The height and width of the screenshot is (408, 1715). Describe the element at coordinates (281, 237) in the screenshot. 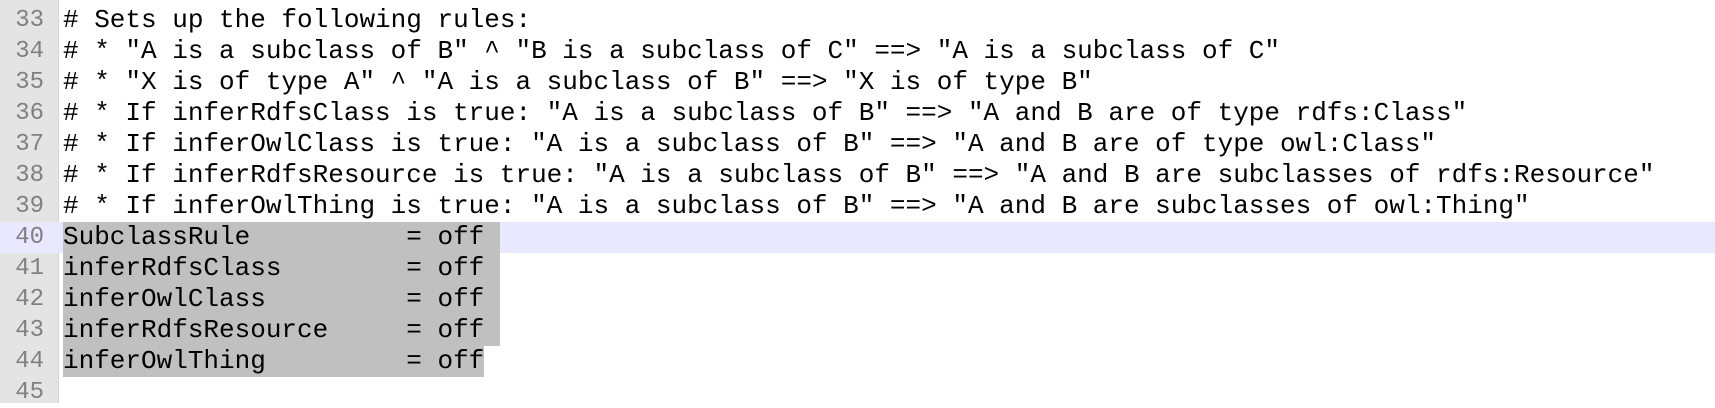

I see `selected-line-text: SubclassRule = off` at that location.